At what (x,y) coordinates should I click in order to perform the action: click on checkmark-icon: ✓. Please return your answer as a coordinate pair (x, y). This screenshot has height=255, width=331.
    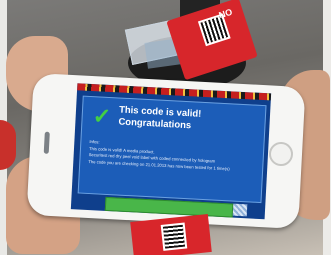
    Looking at the image, I should click on (102, 116).